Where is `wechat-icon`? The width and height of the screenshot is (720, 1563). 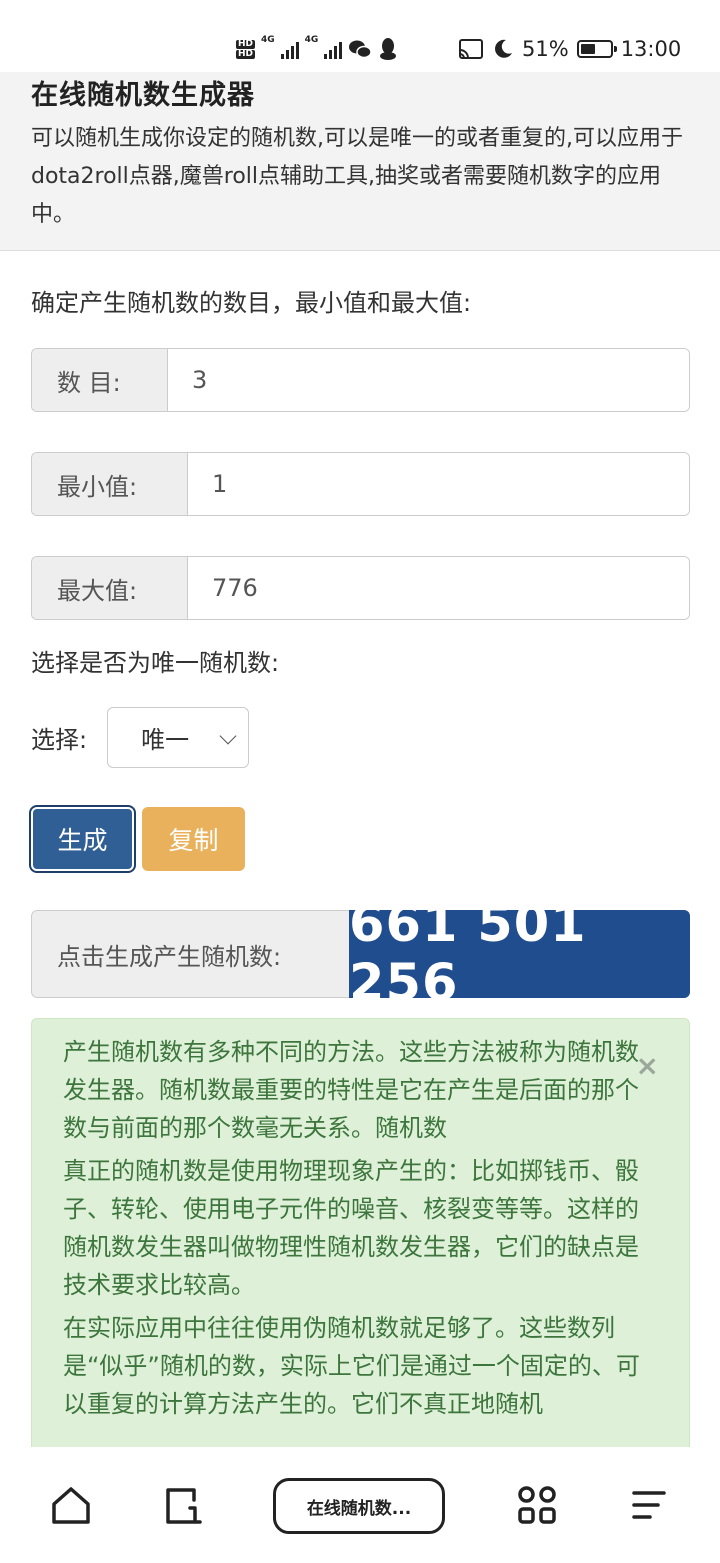 wechat-icon is located at coordinates (361, 49).